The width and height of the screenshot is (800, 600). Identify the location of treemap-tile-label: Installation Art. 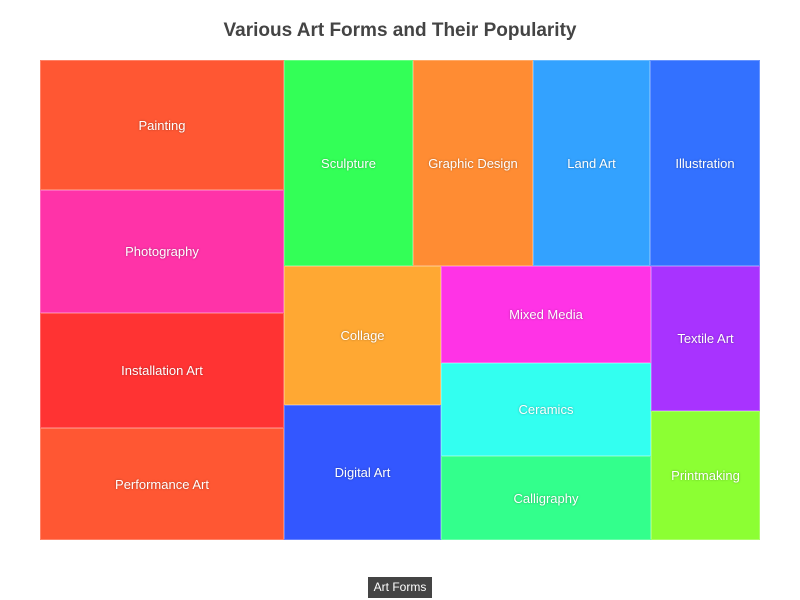
(162, 370).